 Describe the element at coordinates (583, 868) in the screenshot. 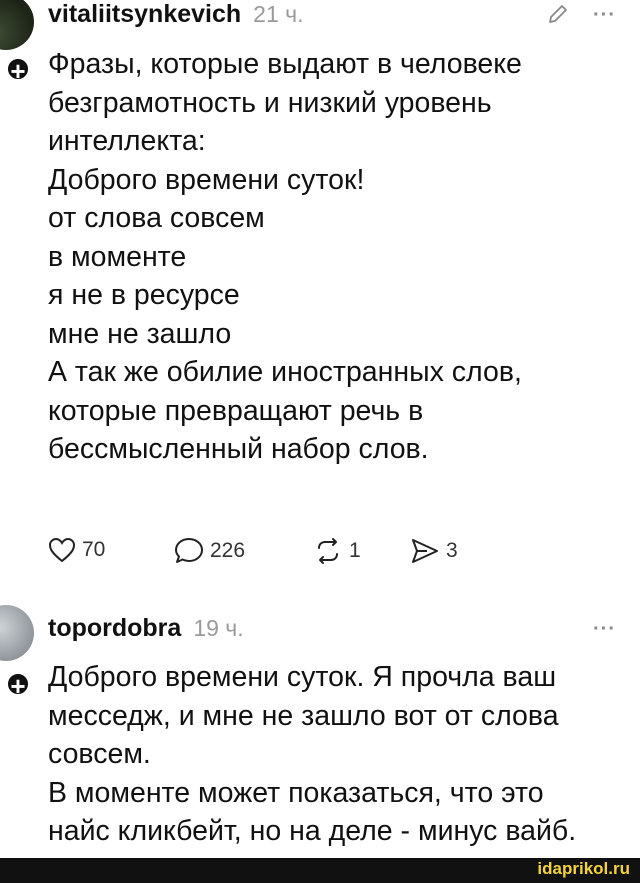

I see `watermark-text: idaprikol.ru` at that location.